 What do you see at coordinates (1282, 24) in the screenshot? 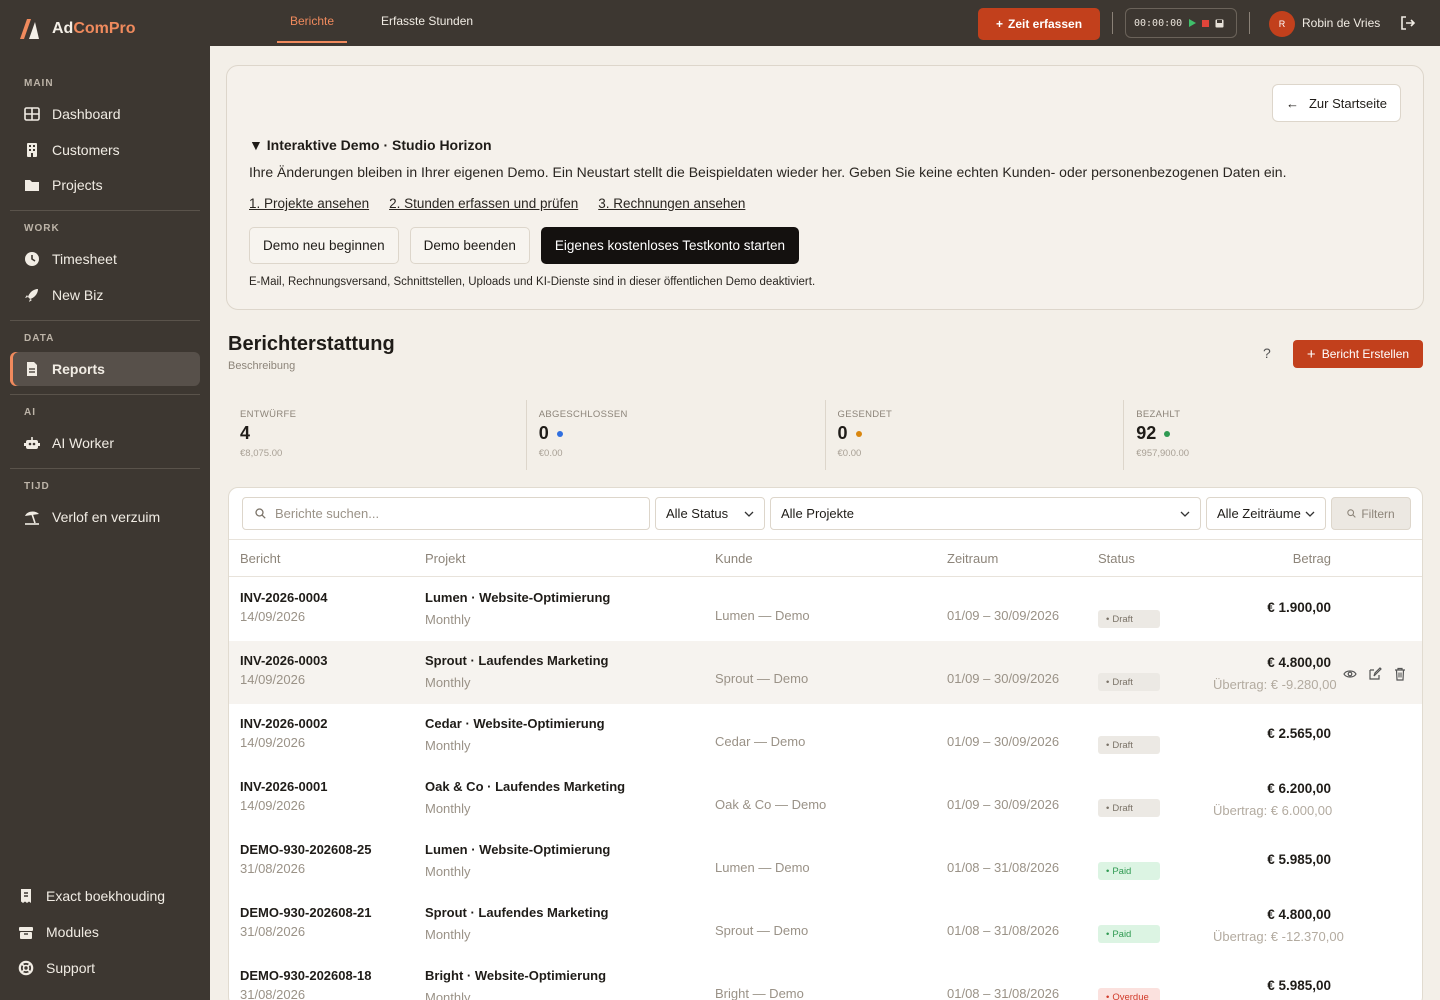
I see `avatar: R` at bounding box center [1282, 24].